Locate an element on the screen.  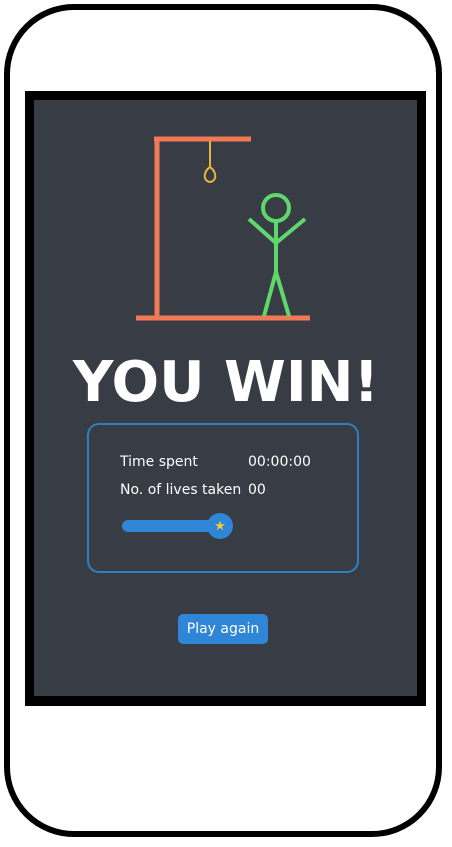
stickman-left-leg is located at coordinates (270, 294).